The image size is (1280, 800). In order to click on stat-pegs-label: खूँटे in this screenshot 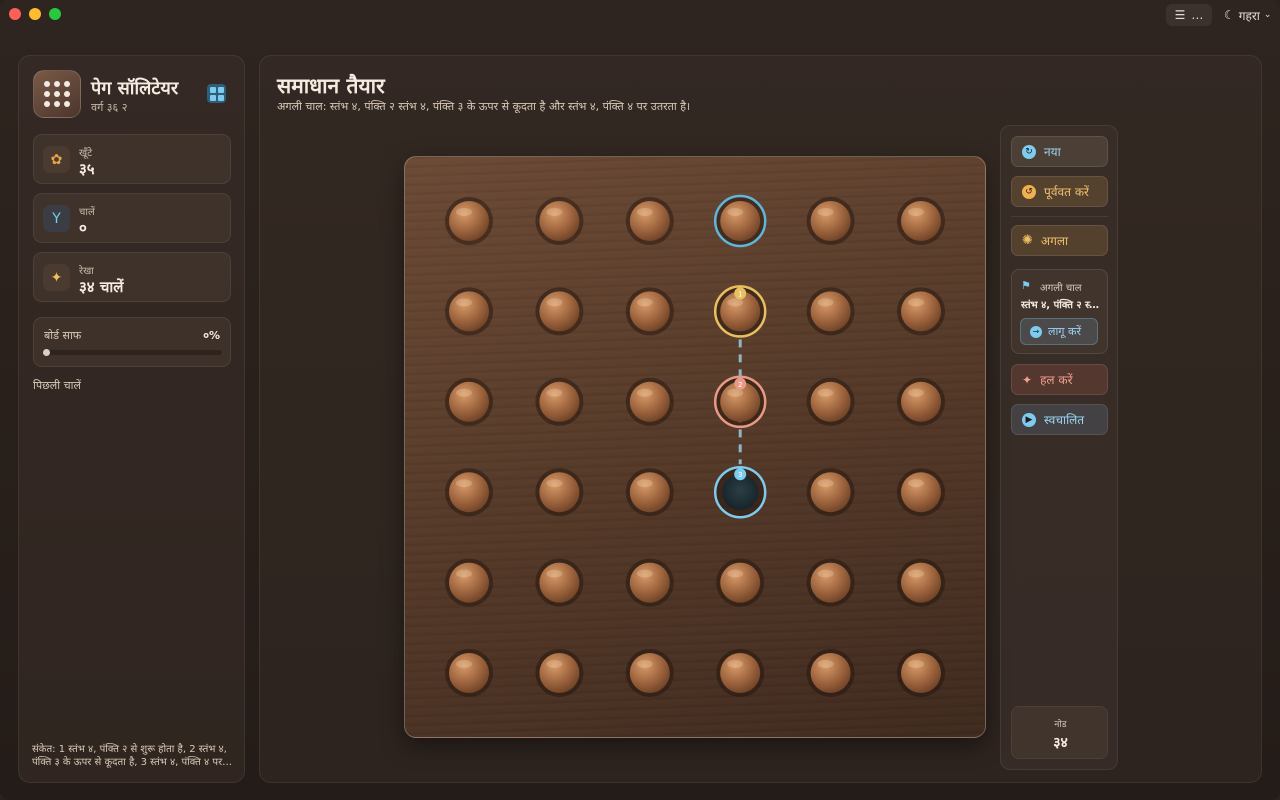, I will do `click(86, 153)`.